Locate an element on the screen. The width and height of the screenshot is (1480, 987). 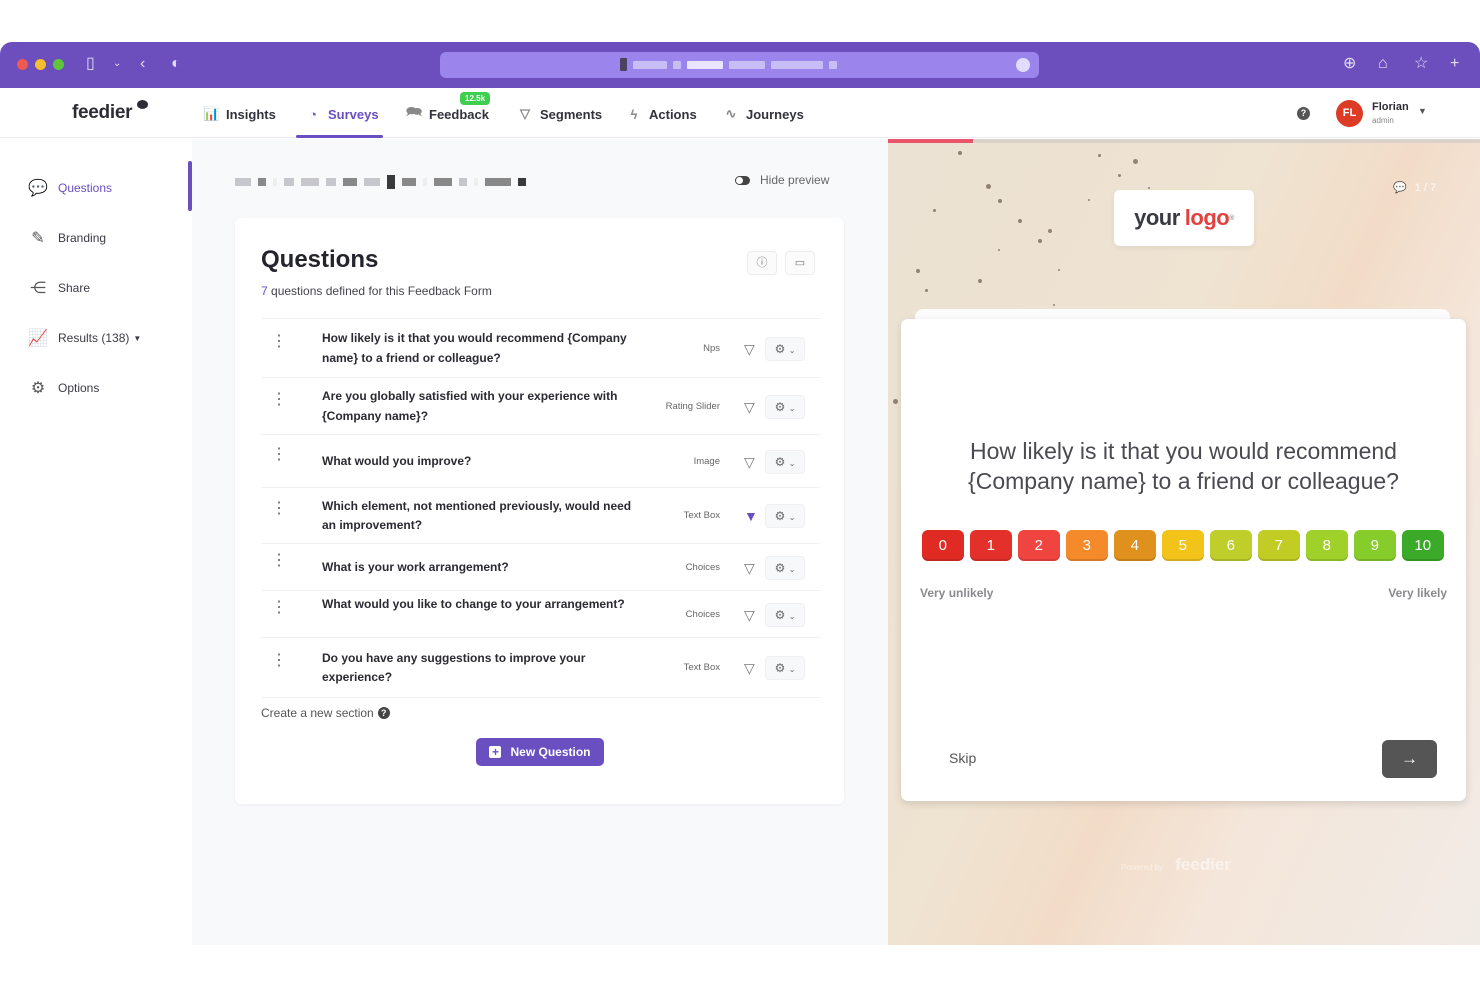
hide-preview-toggle: Hide preview is located at coordinates (782, 180).